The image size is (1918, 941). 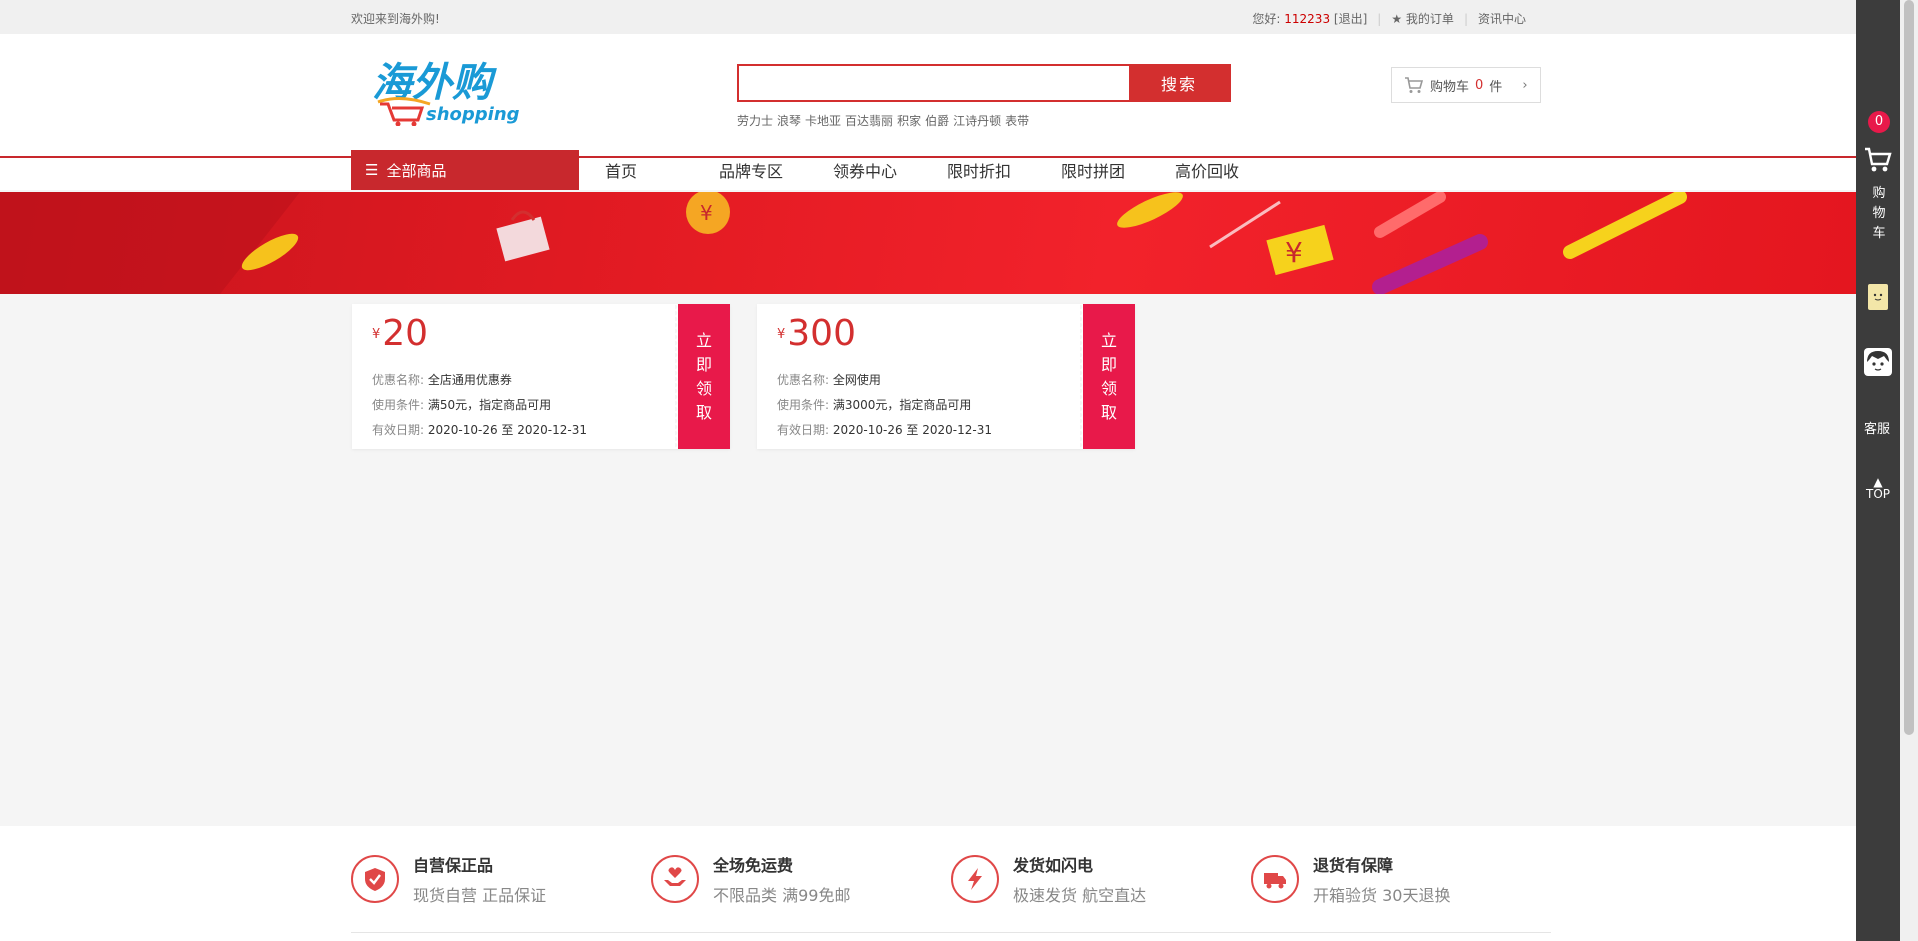 What do you see at coordinates (453, 865) in the screenshot?
I see `service-title: 自营保正品` at bounding box center [453, 865].